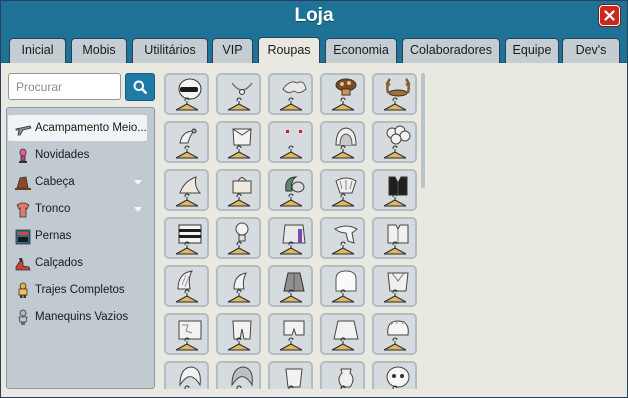 The image size is (628, 398). I want to click on hat-icon, so click(23, 183).